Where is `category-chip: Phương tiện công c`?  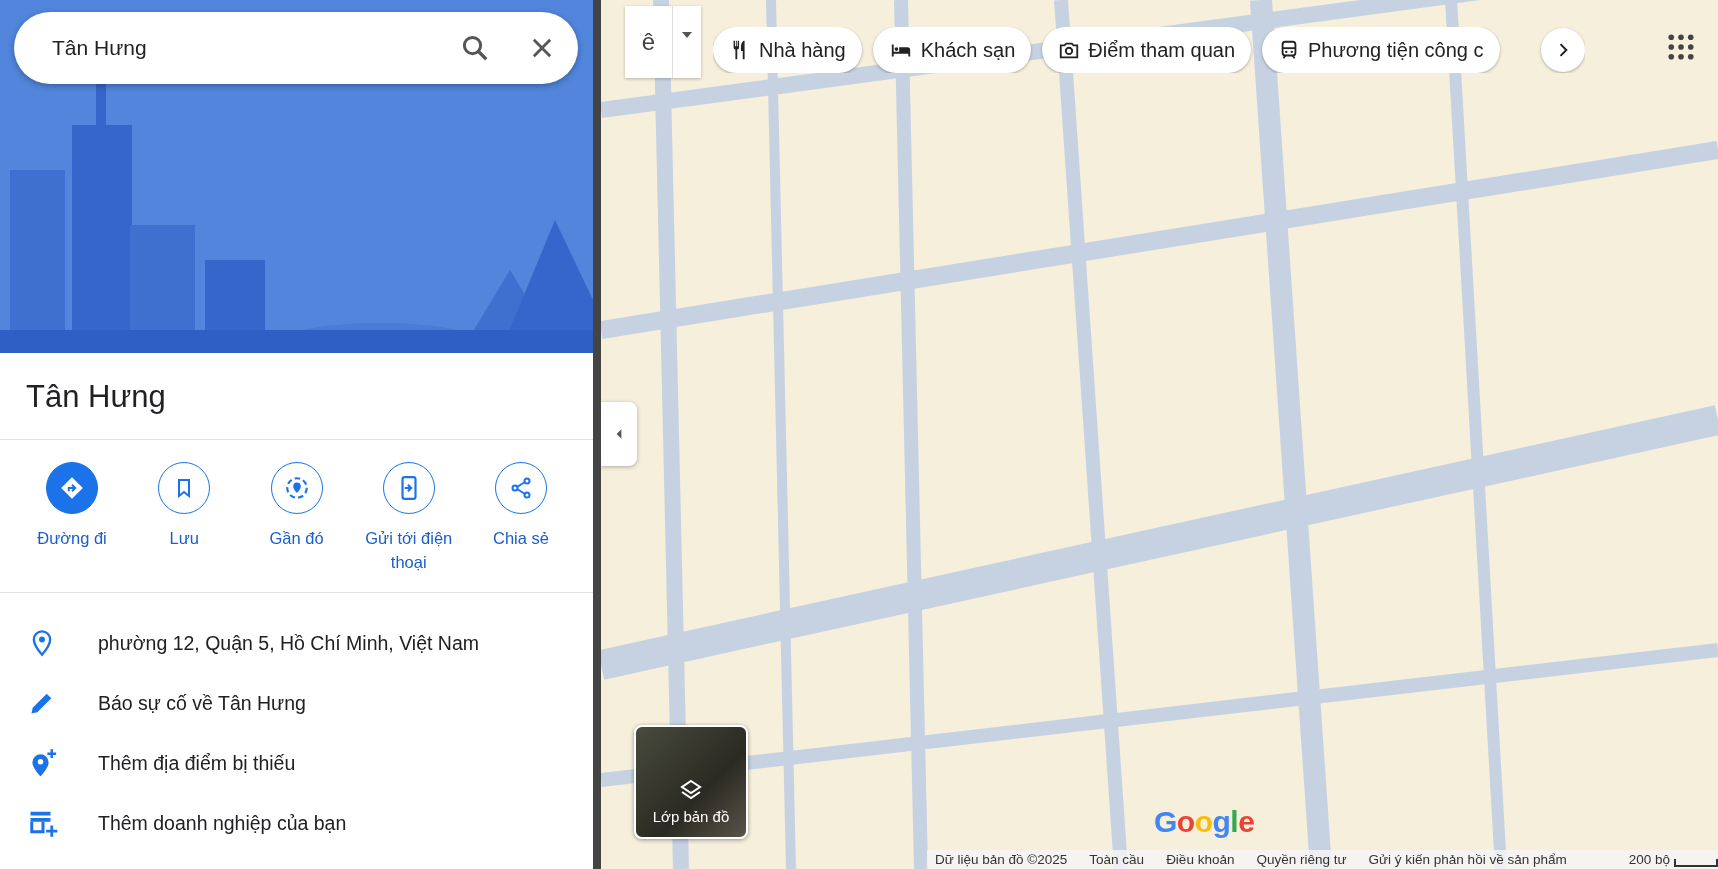 category-chip: Phương tiện công c is located at coordinates (1381, 50).